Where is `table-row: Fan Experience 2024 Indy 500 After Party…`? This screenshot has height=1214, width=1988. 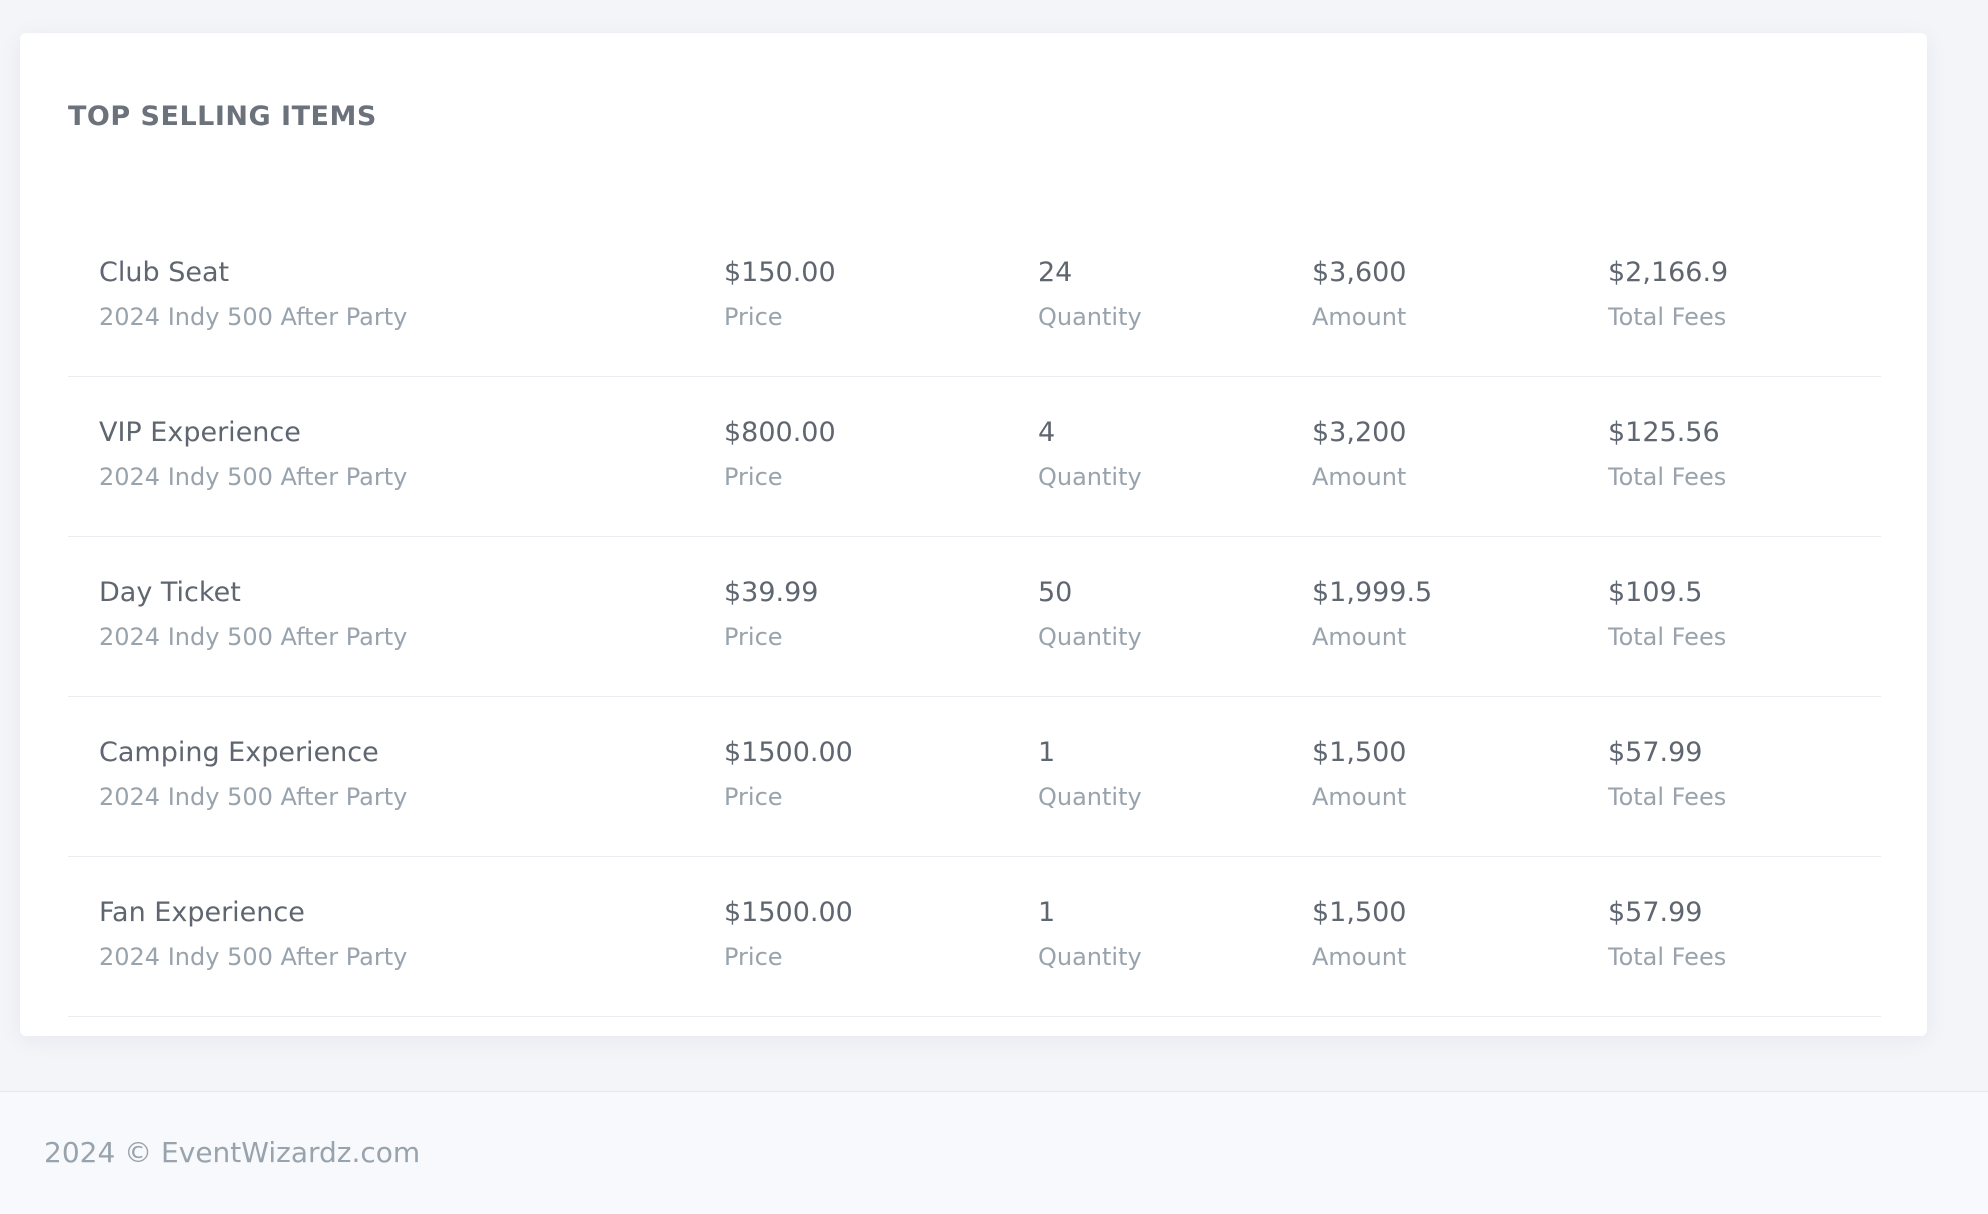
table-row: Fan Experience 2024 Indy 500 After Party… is located at coordinates (974, 937).